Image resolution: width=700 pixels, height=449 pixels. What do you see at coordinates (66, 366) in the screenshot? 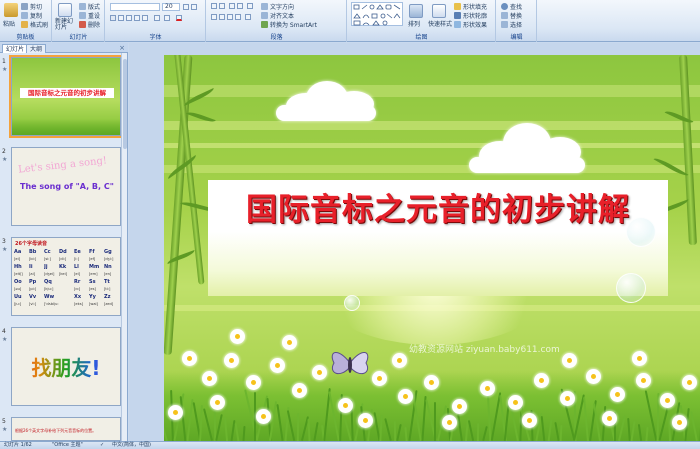
I see `slide-thumbnail-4: 找朋友!` at bounding box center [66, 366].